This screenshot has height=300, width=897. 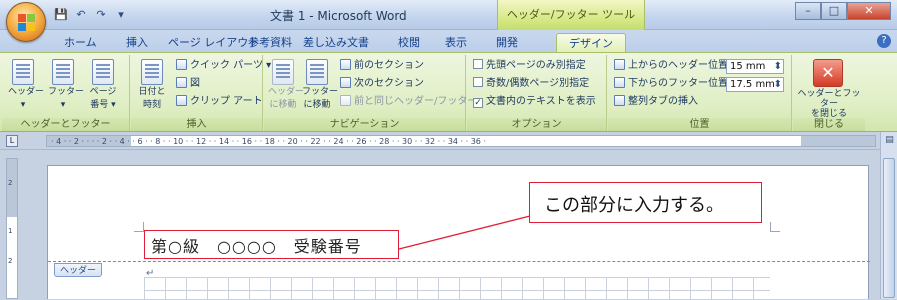 I want to click on office-logo-icon, so click(x=27, y=23).